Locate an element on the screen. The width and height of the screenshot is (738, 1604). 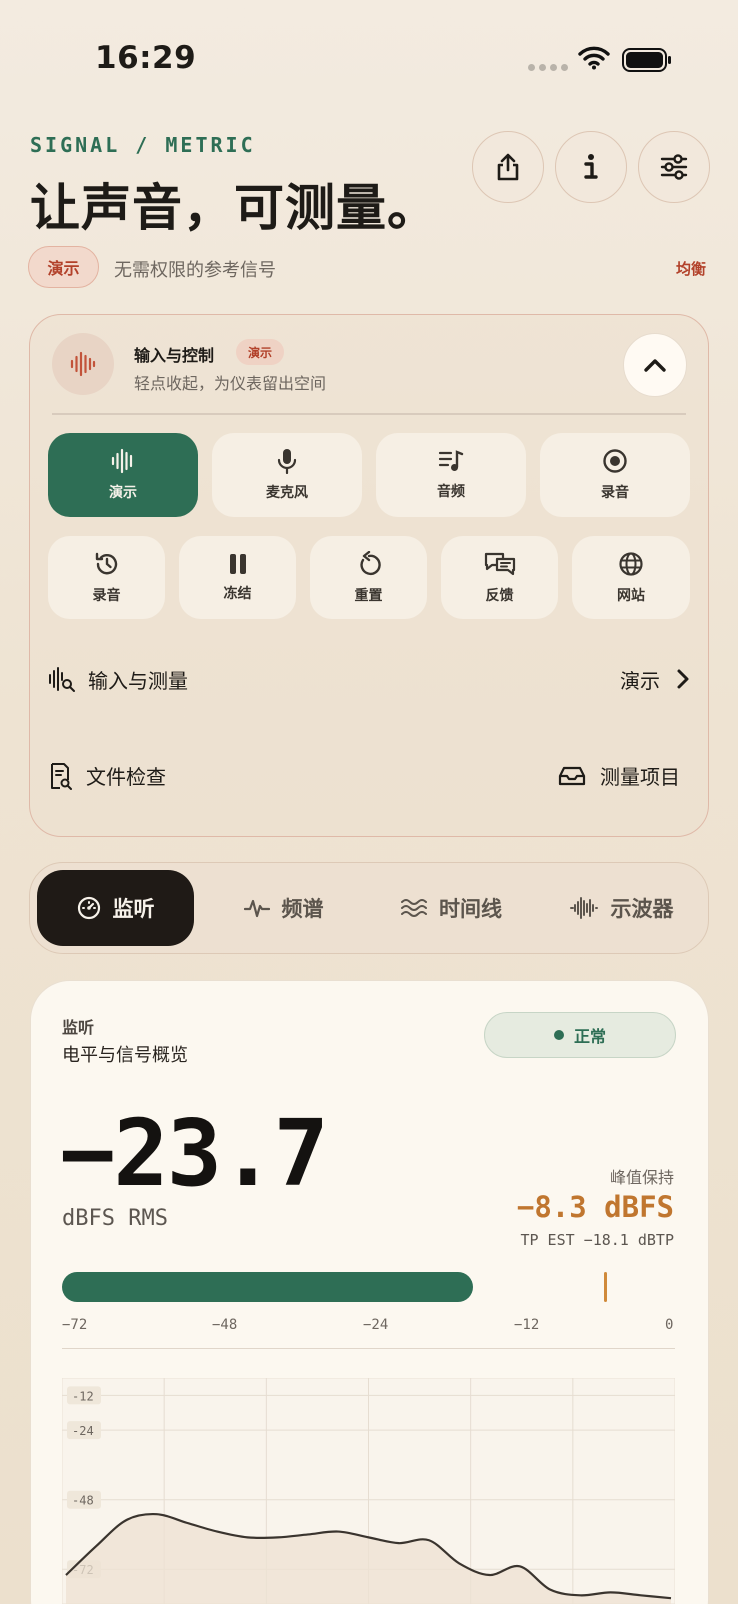
measure-items-label: 测量项目 is located at coordinates (640, 777).